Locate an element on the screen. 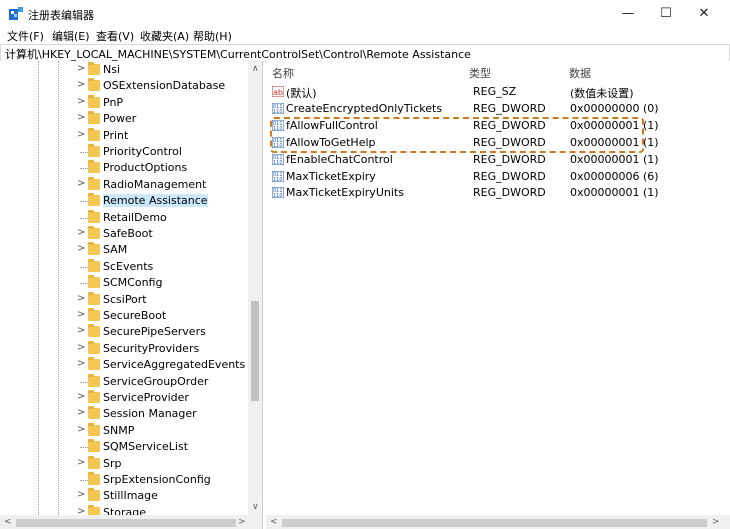 This screenshot has height=529, width=730. tree-item-label: SNMP is located at coordinates (119, 430).